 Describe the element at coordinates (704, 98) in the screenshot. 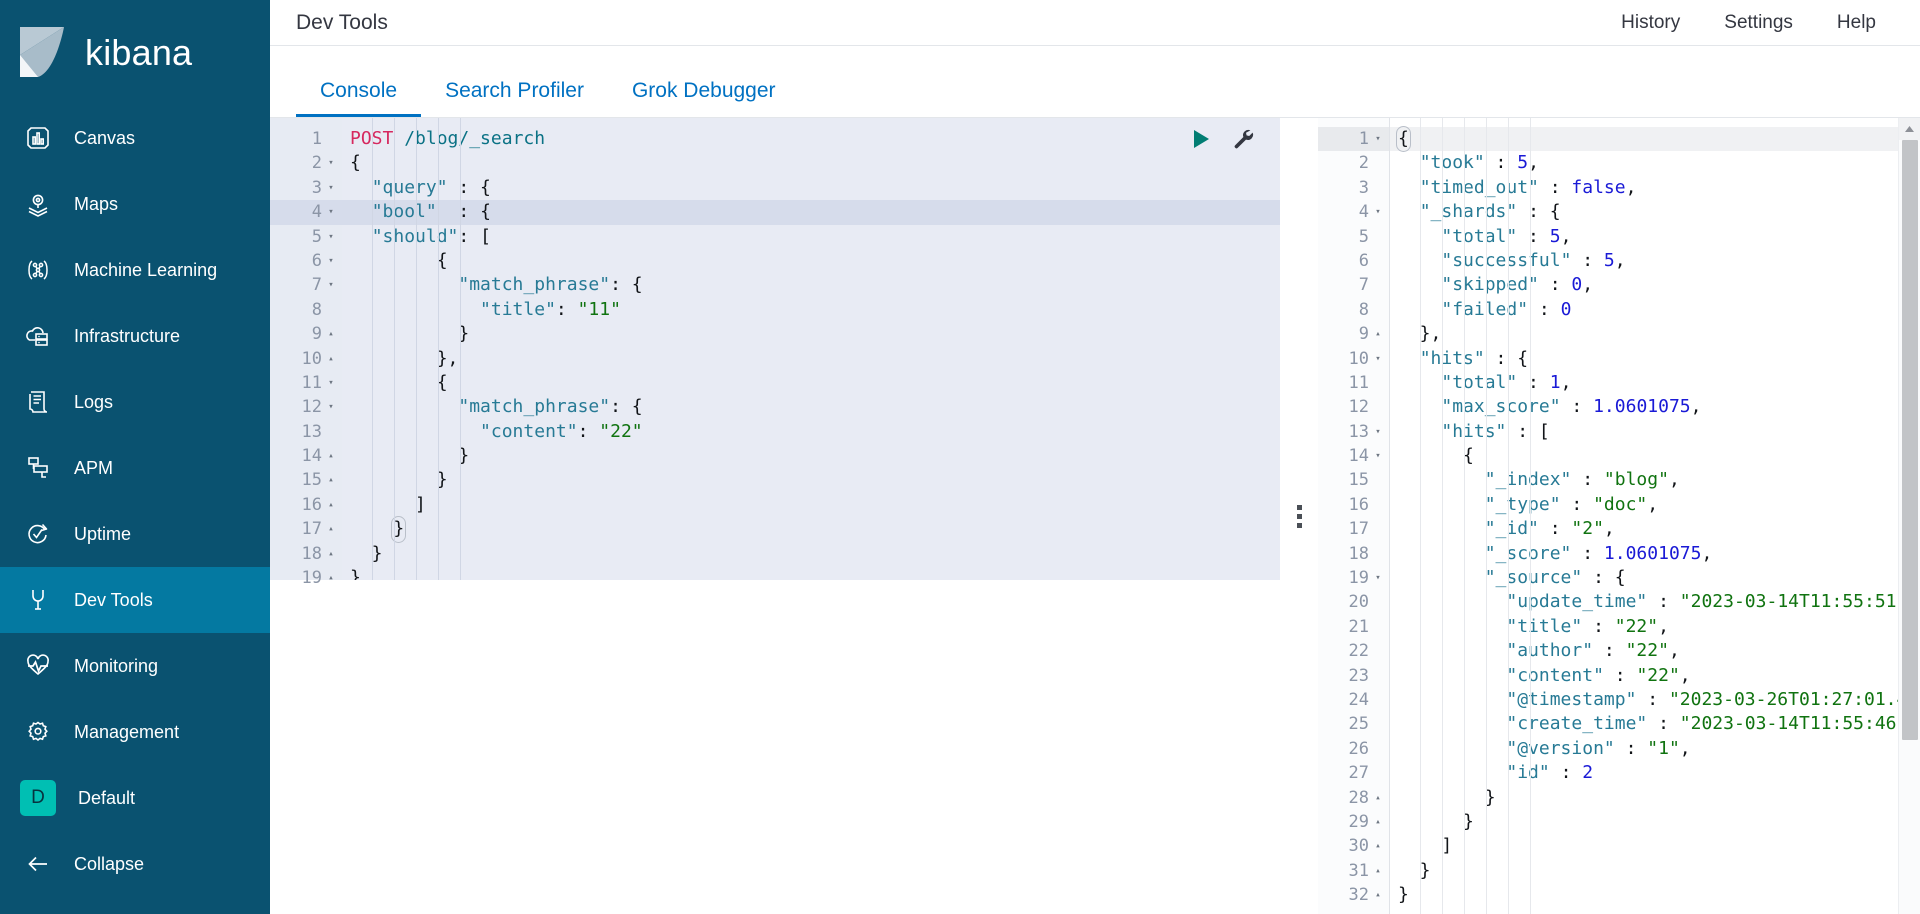

I see `tab-grok-debugger: Grok Debugger` at that location.